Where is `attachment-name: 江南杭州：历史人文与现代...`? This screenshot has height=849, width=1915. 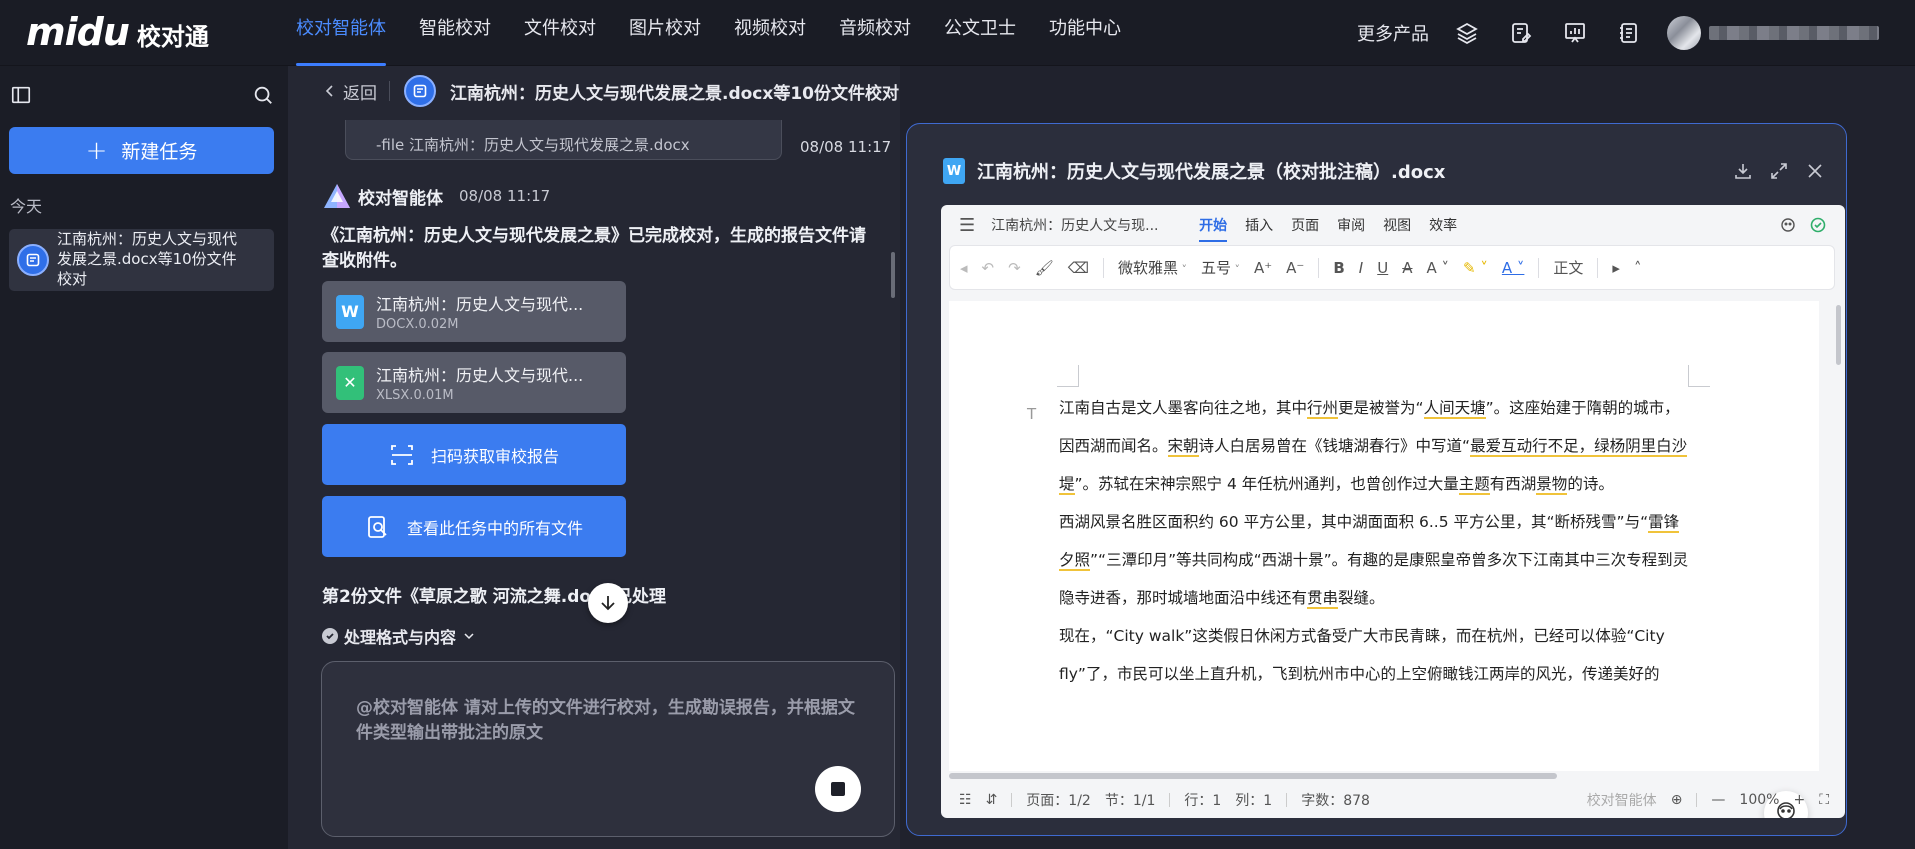
attachment-name: 江南杭州：历史人文与现代... is located at coordinates (480, 375).